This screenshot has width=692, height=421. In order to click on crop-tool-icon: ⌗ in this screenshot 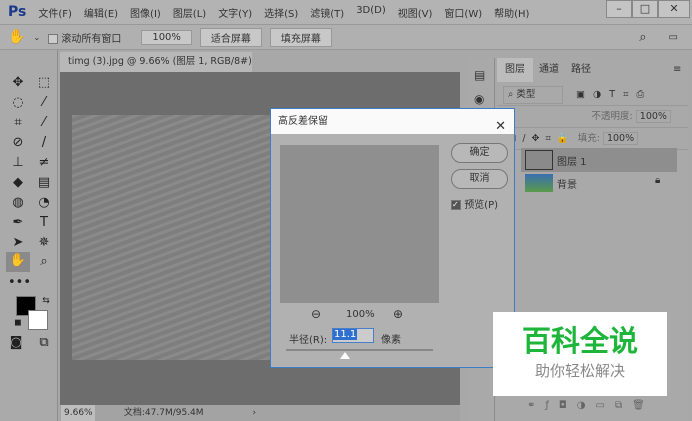, I will do `click(18, 123)`.